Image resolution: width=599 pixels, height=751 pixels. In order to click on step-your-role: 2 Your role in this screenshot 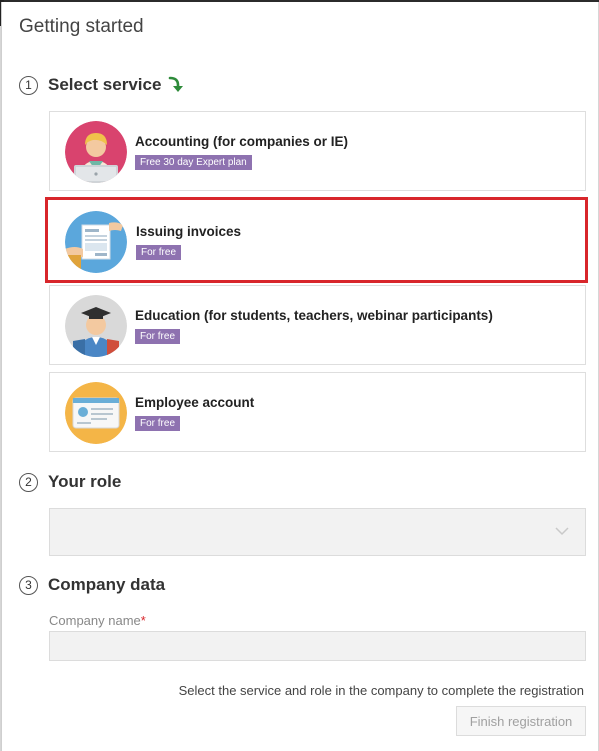, I will do `click(70, 482)`.